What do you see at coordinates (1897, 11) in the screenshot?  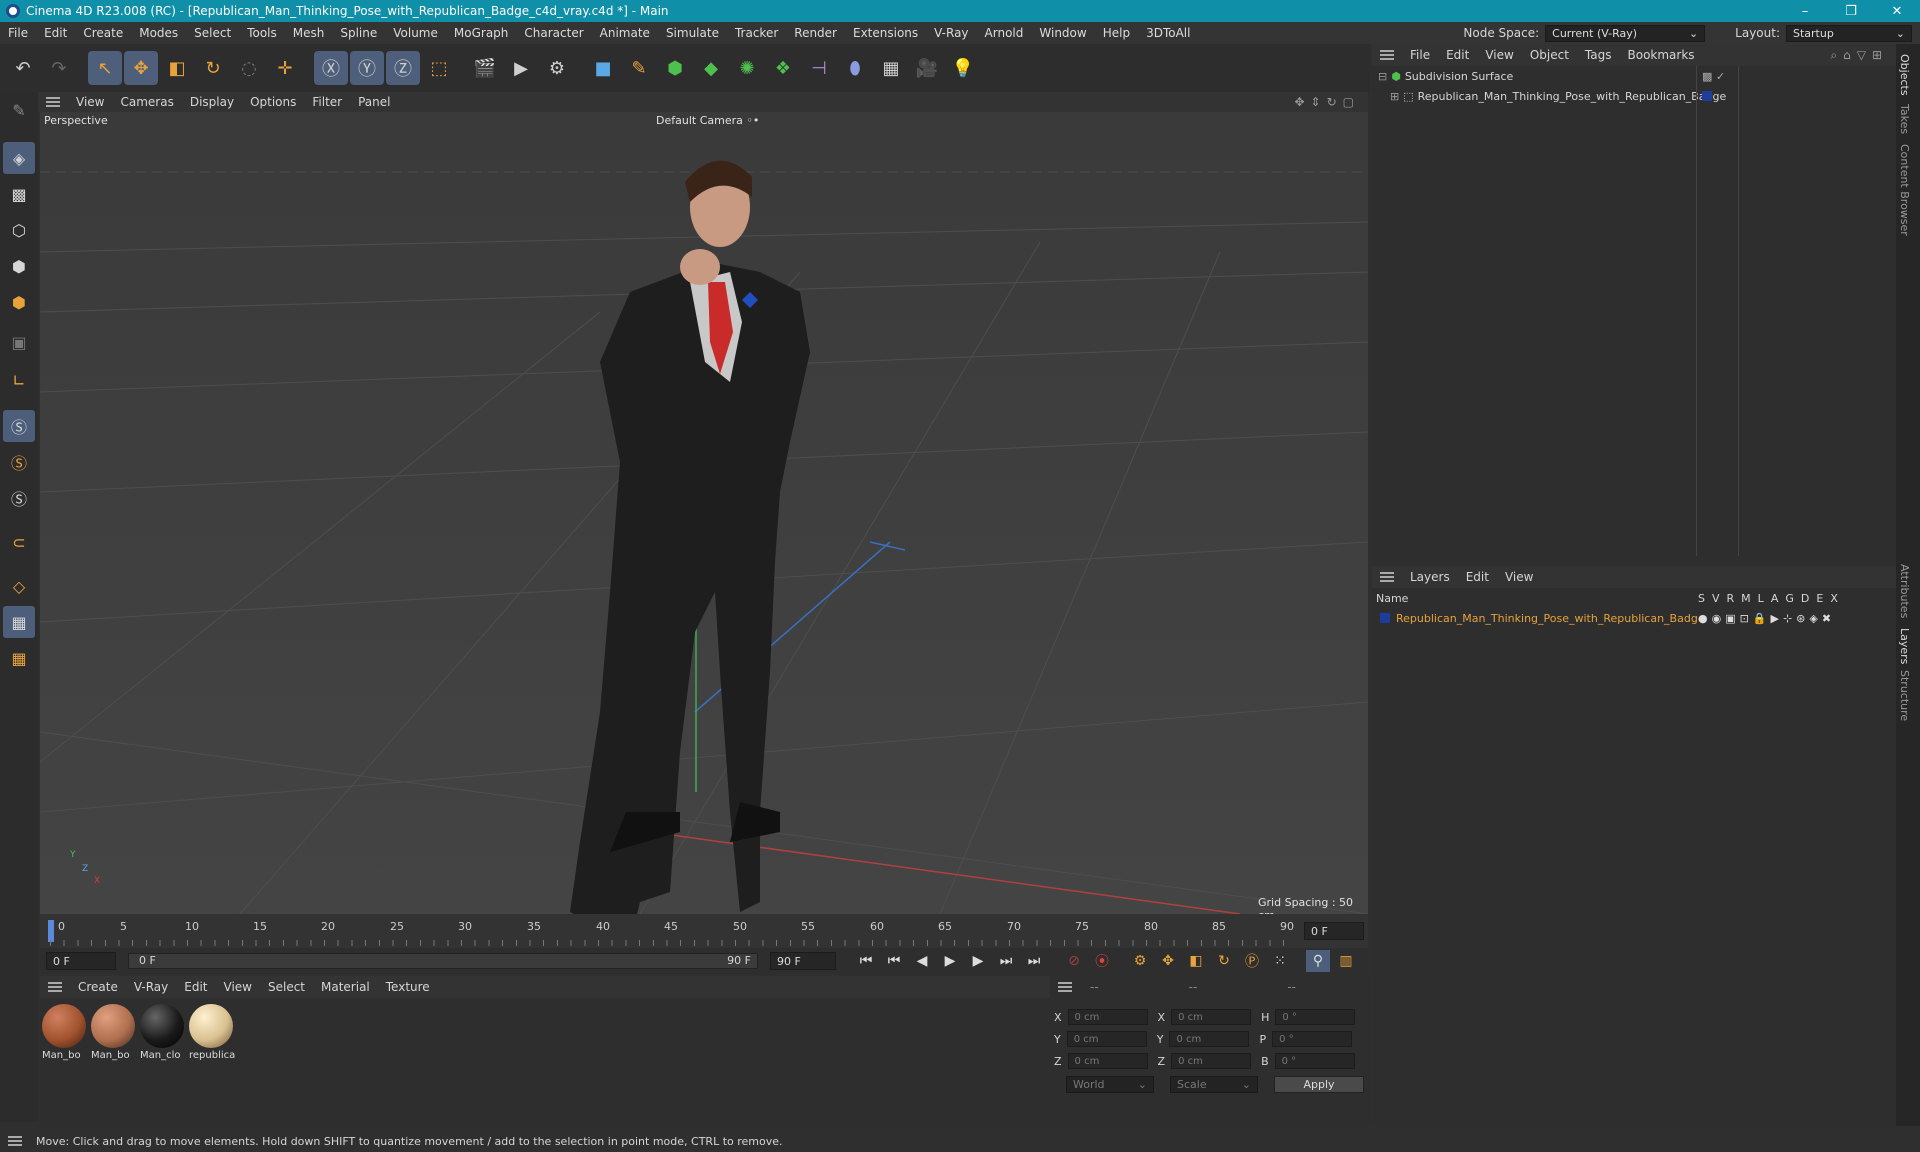 I see `close-button: ✕` at bounding box center [1897, 11].